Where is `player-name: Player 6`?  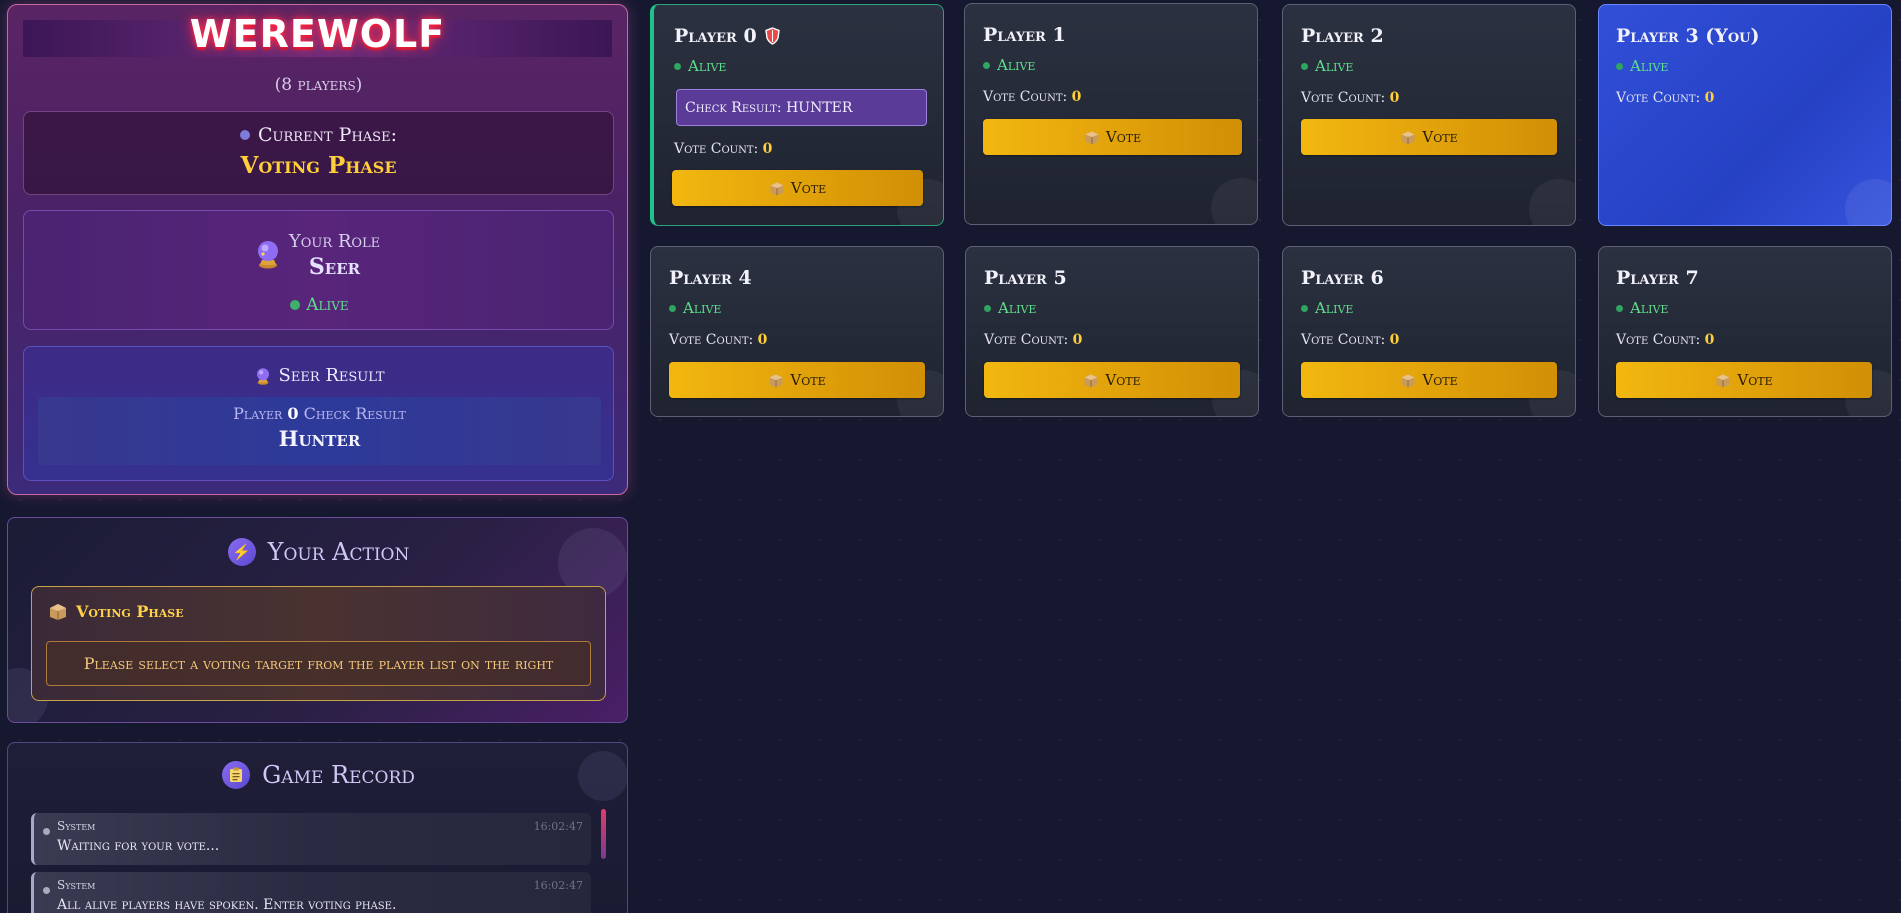 player-name: Player 6 is located at coordinates (1342, 278).